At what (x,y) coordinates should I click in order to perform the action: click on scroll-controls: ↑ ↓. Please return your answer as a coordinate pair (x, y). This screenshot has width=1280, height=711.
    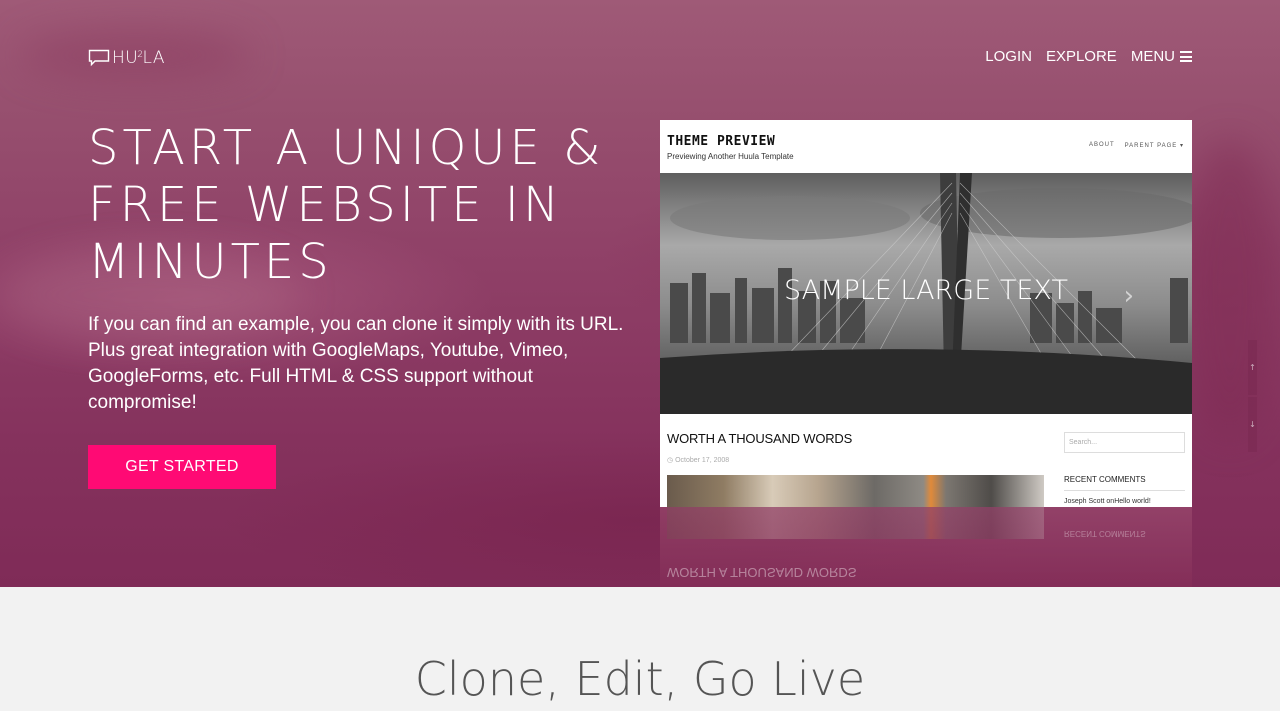
    Looking at the image, I should click on (1252, 396).